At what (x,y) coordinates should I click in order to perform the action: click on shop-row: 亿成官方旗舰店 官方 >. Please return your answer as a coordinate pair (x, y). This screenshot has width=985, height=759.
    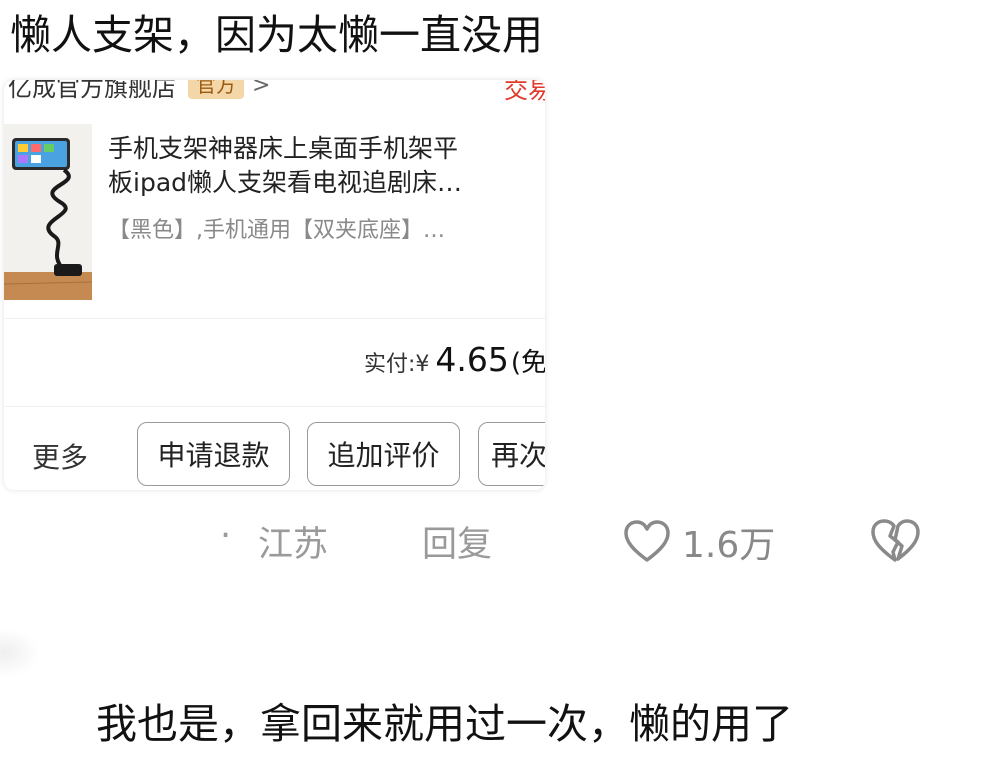
    Looking at the image, I should click on (139, 91).